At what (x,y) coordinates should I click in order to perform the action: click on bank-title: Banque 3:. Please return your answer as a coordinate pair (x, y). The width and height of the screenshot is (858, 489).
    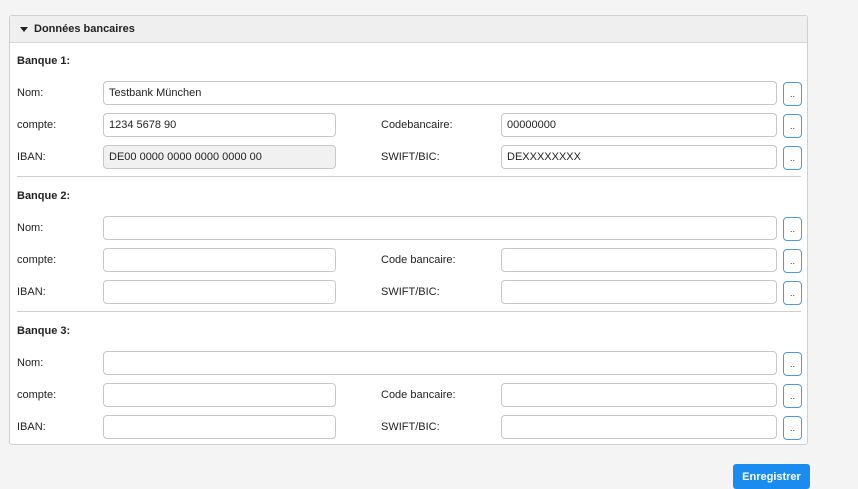
    Looking at the image, I should click on (44, 331).